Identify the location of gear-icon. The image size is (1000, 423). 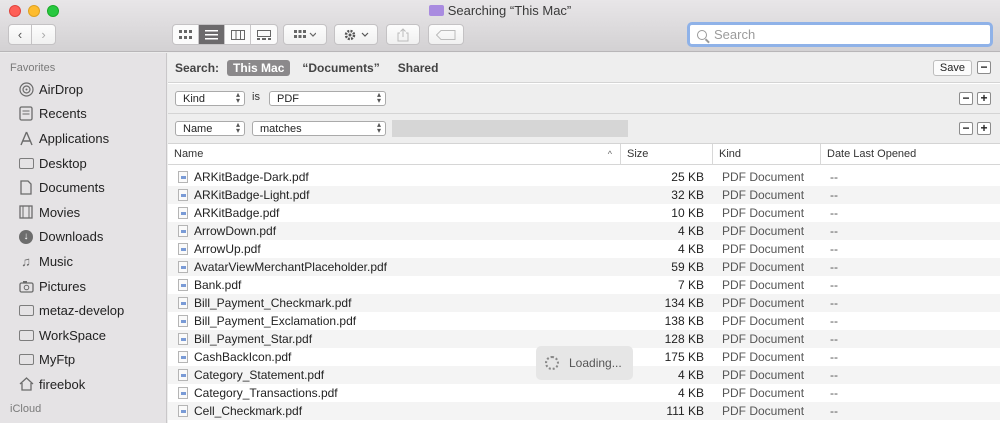
(356, 34).